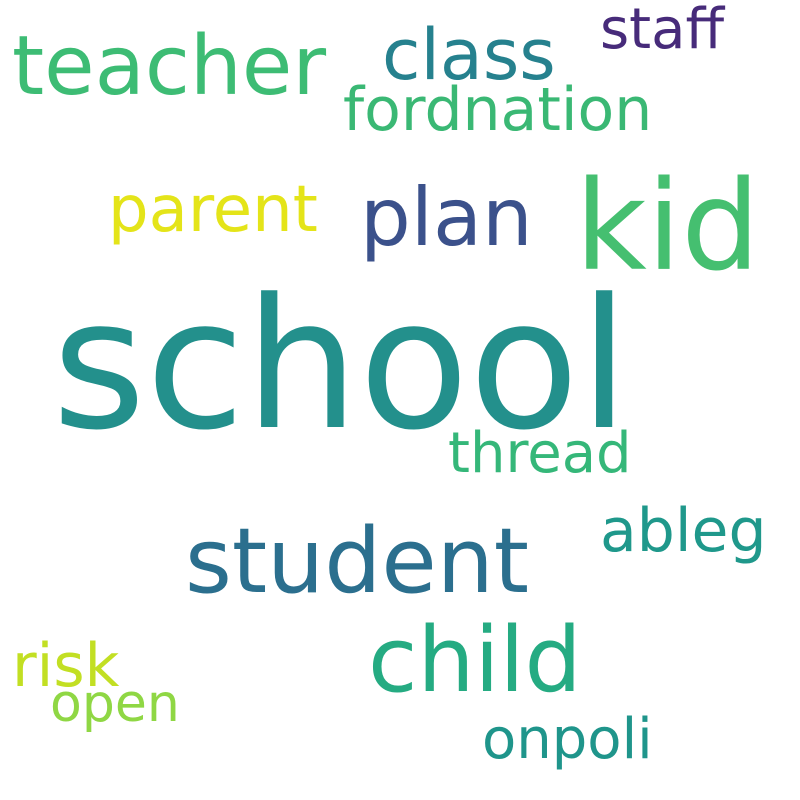 This screenshot has height=800, width=800. What do you see at coordinates (357, 561) in the screenshot?
I see `word-student: student` at bounding box center [357, 561].